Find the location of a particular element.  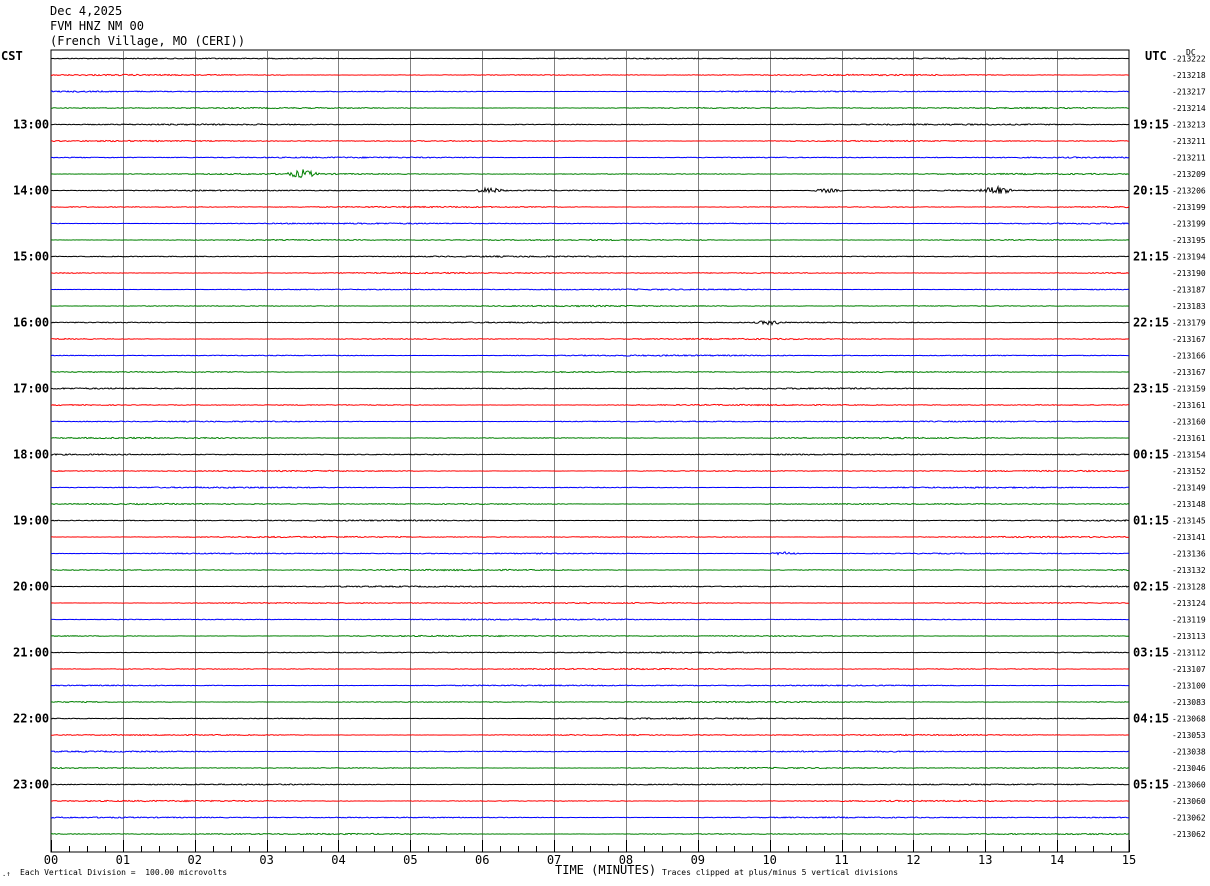

right-hour-label: 05:15 is located at coordinates (1151, 785).